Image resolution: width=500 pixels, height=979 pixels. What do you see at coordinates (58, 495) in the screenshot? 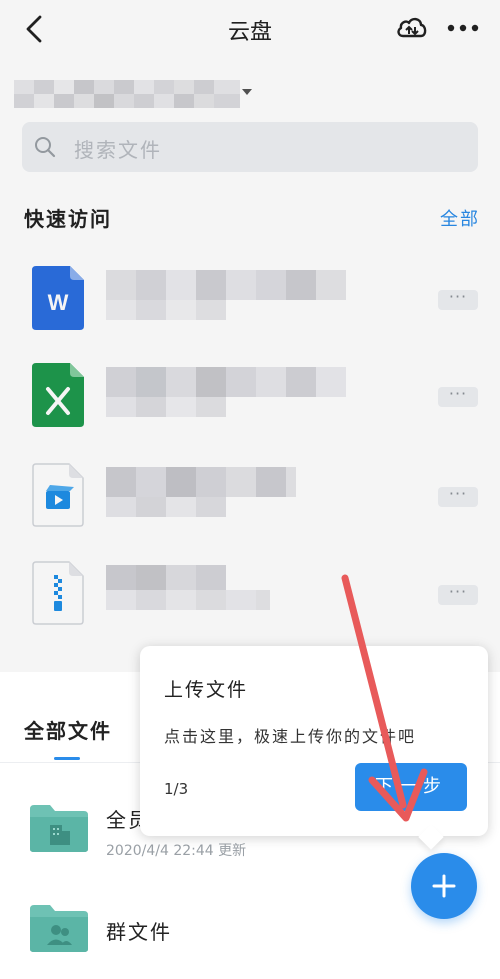
I see `video-file-icon` at bounding box center [58, 495].